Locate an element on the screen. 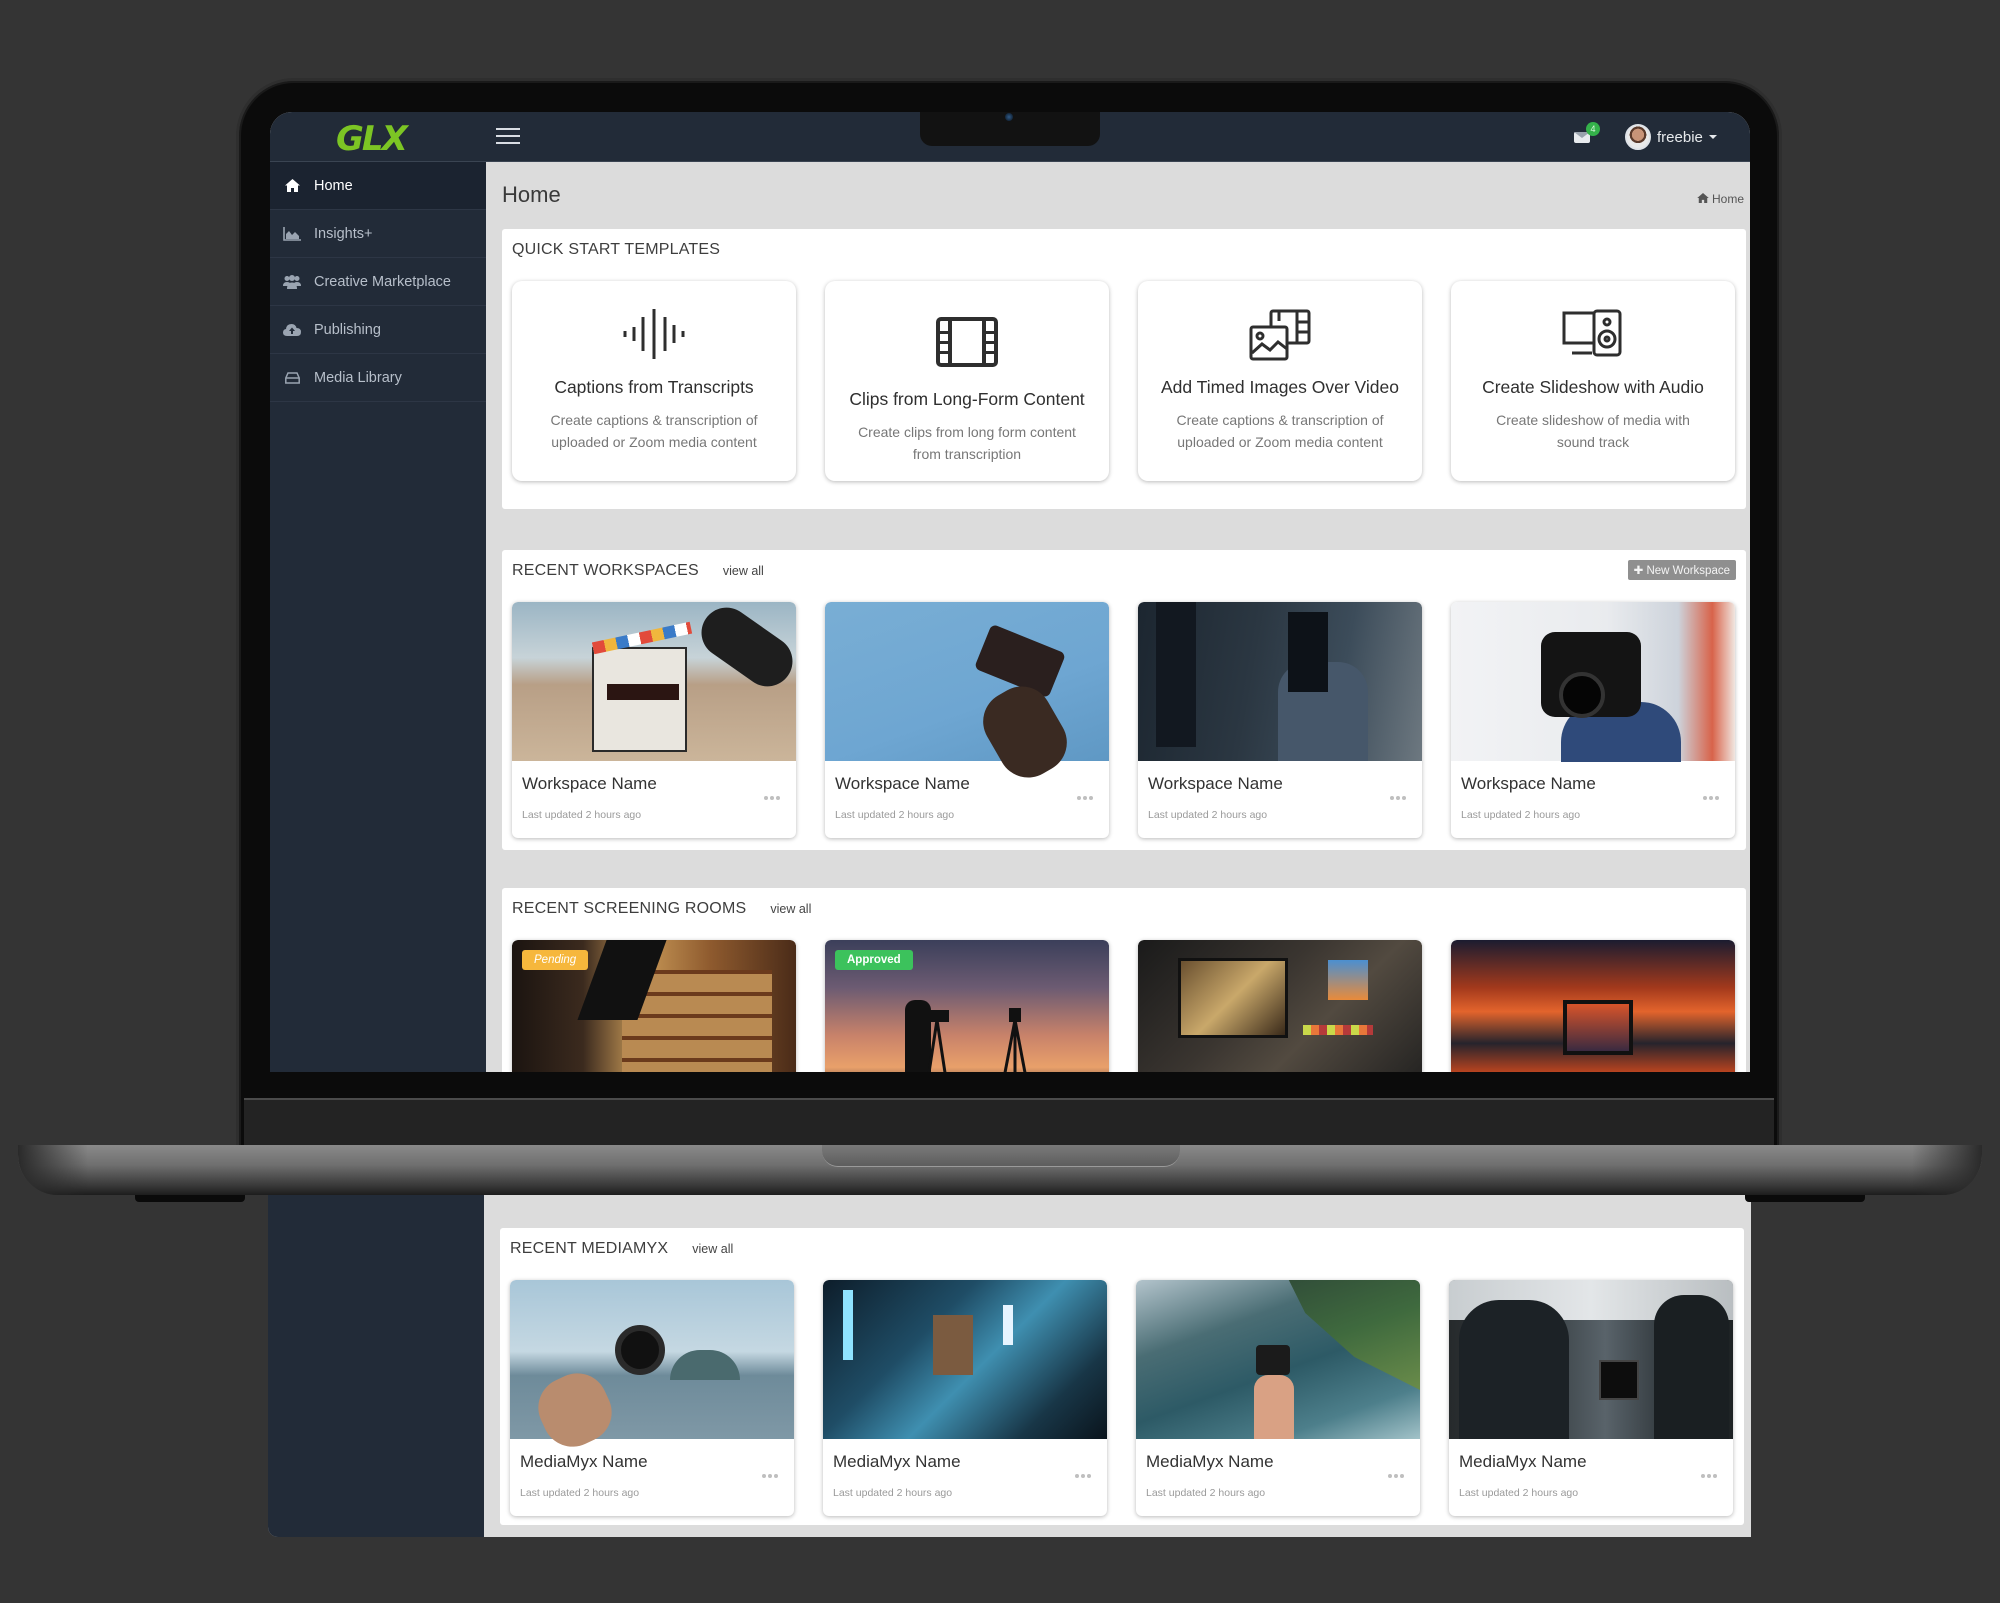 This screenshot has height=1603, width=2000. breadcrumb: Home is located at coordinates (1720, 199).